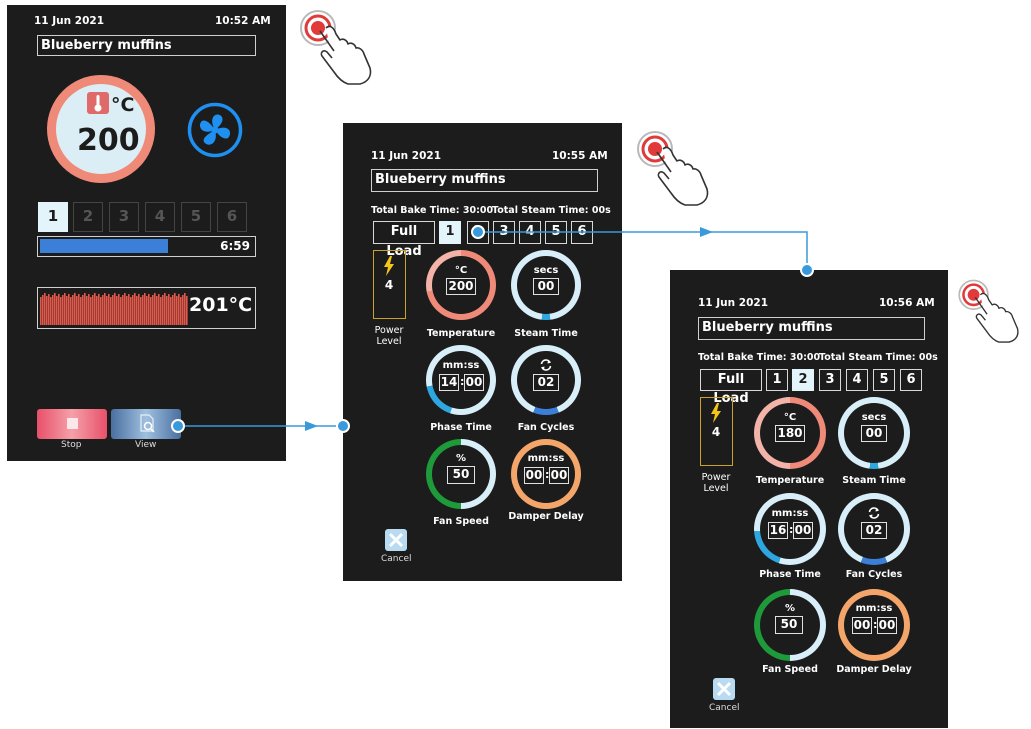  Describe the element at coordinates (716, 483) in the screenshot. I see `power-level-label: Power Level` at that location.